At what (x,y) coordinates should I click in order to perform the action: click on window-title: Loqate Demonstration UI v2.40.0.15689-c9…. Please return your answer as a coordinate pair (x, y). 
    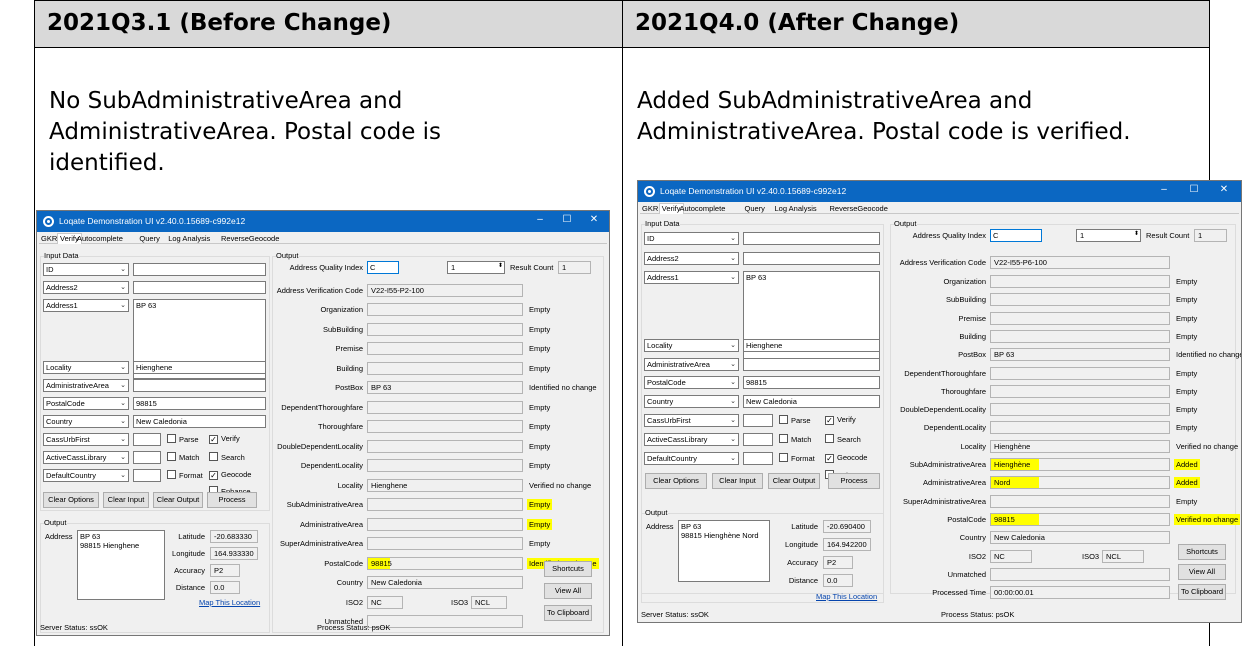
    Looking at the image, I should click on (753, 191).